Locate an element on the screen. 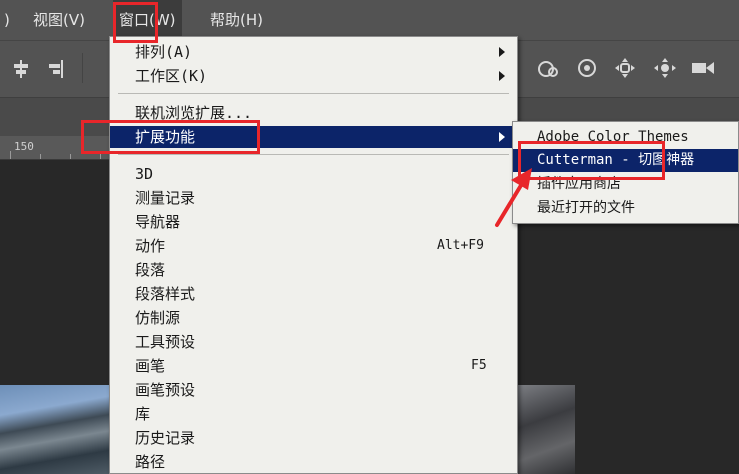  menu-item-brush: 画笔 F5 is located at coordinates (313, 366).